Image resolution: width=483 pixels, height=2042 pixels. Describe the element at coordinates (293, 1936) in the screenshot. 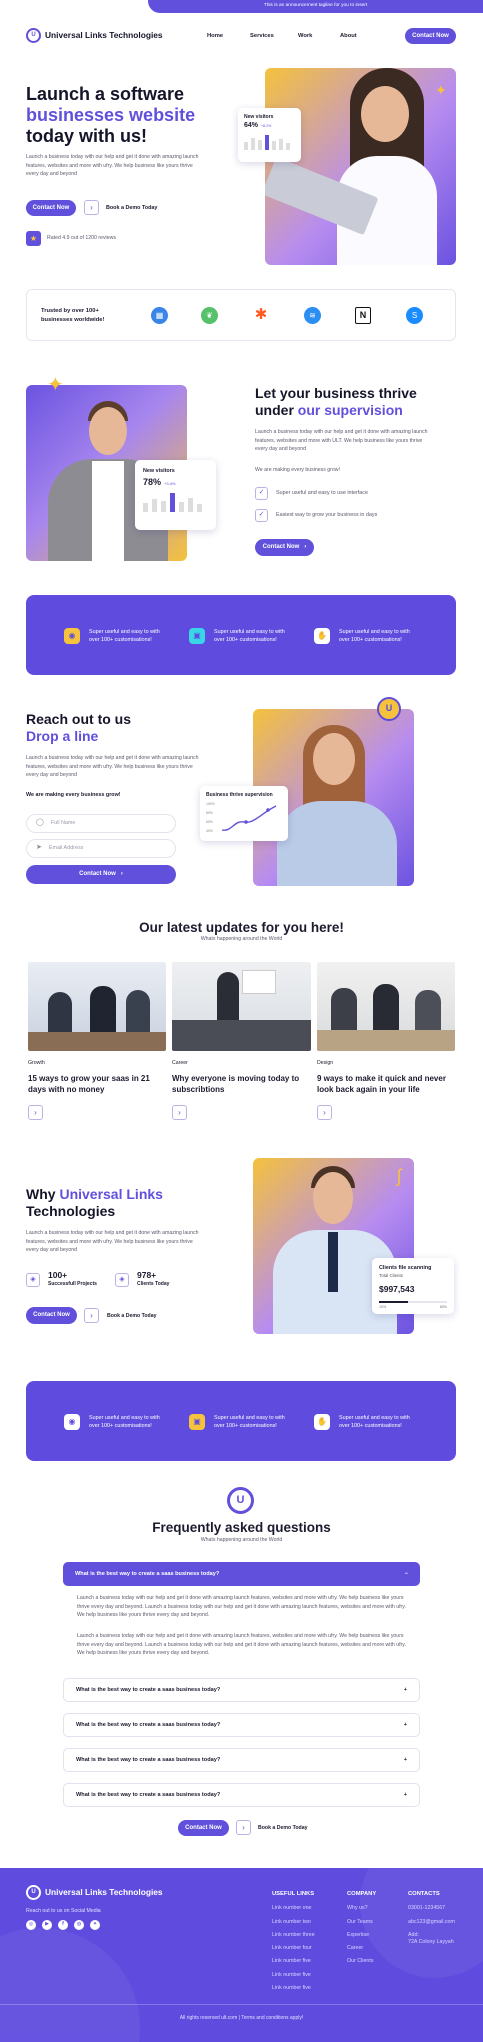

I see `footer-link: Link number three` at that location.